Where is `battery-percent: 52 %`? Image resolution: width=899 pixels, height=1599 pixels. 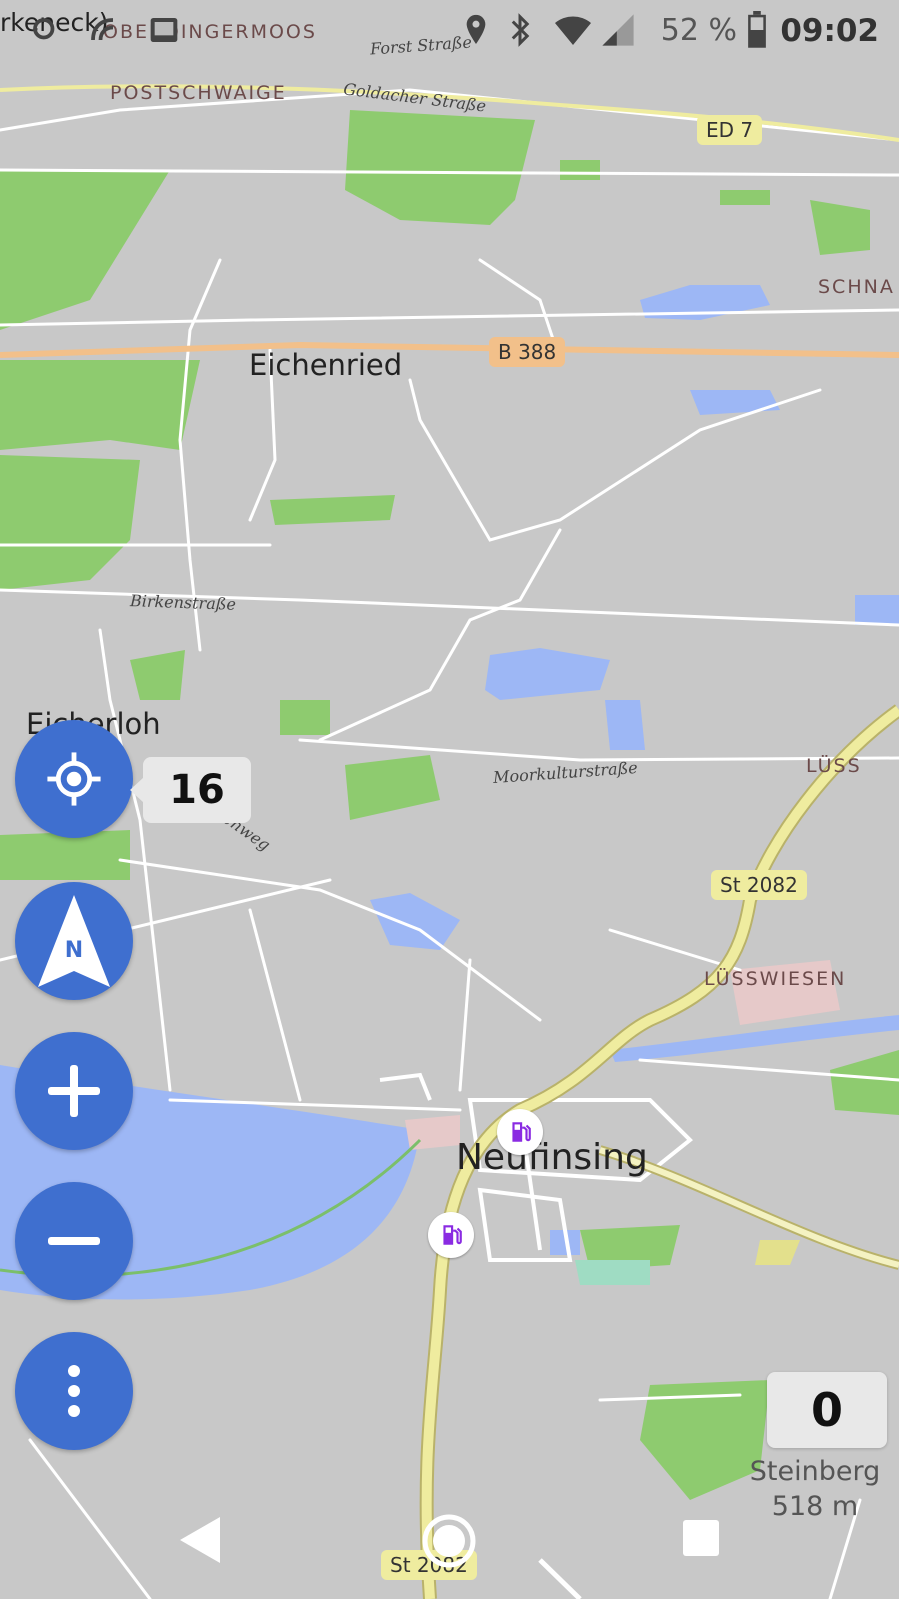
battery-percent: 52 % is located at coordinates (698, 30).